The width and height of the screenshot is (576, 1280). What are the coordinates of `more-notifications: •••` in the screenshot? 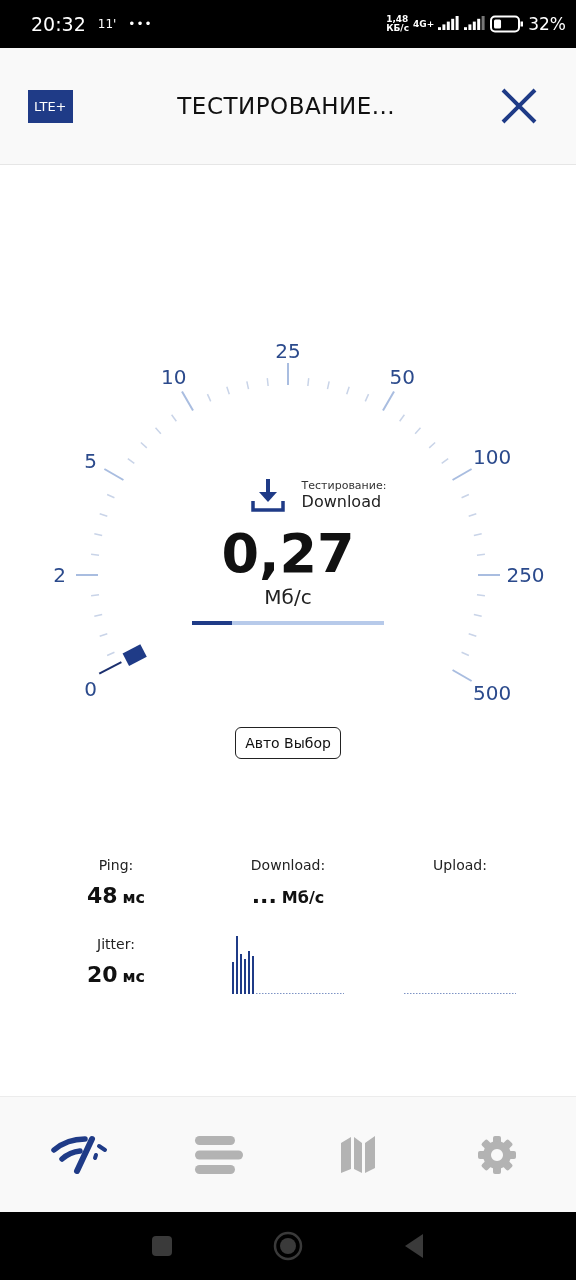 It's located at (140, 24).